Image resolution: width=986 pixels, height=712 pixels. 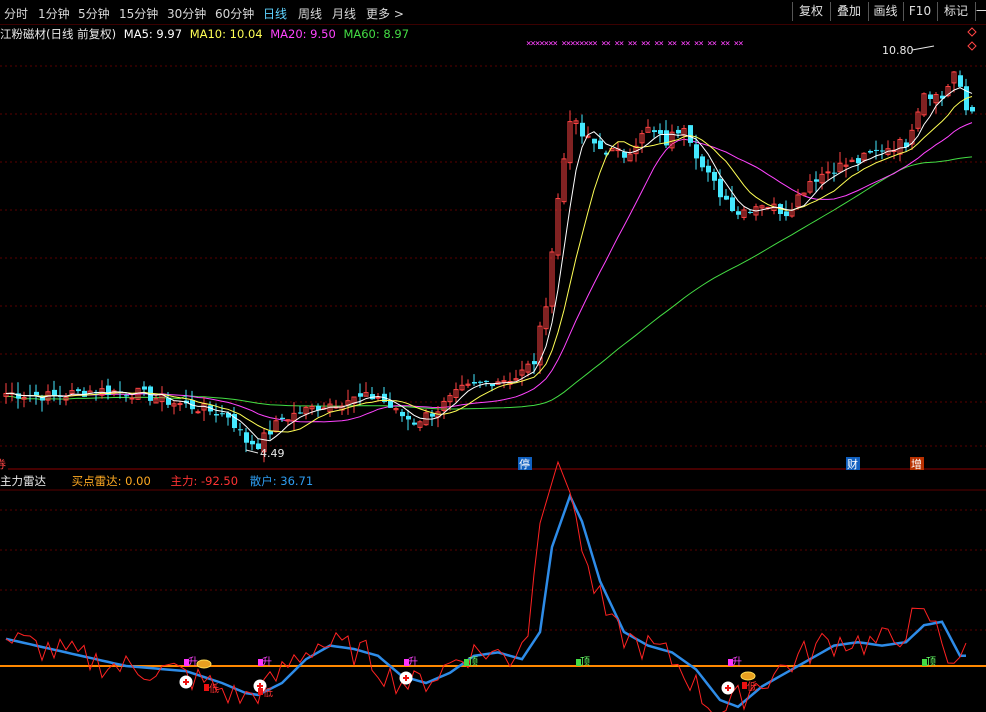 What do you see at coordinates (156, 481) in the screenshot?
I see `indicator-legend: 主力雷达 买点雷达: 0.00 主力: -92.50 散户: 36.71` at bounding box center [156, 481].